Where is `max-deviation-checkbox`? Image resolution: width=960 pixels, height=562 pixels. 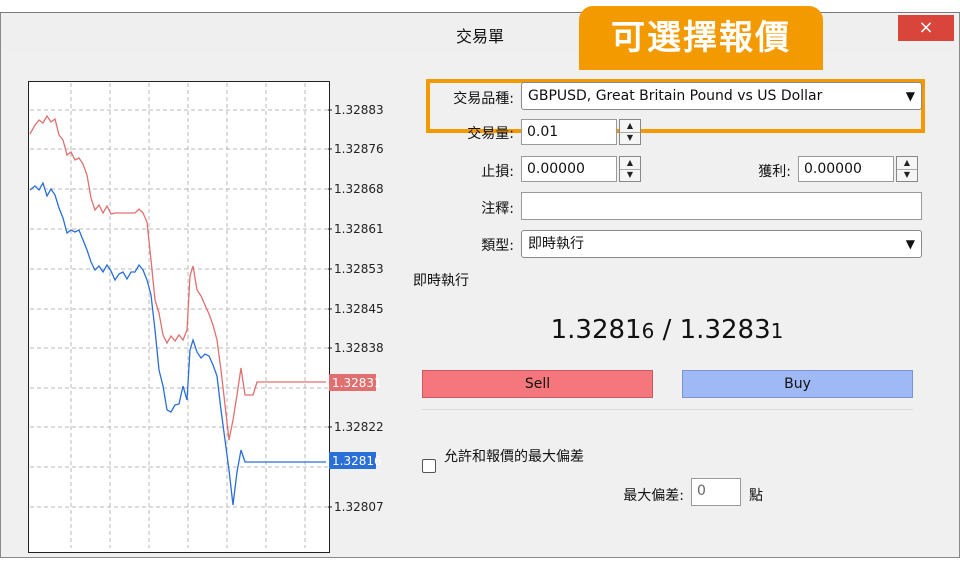
max-deviation-checkbox is located at coordinates (429, 466).